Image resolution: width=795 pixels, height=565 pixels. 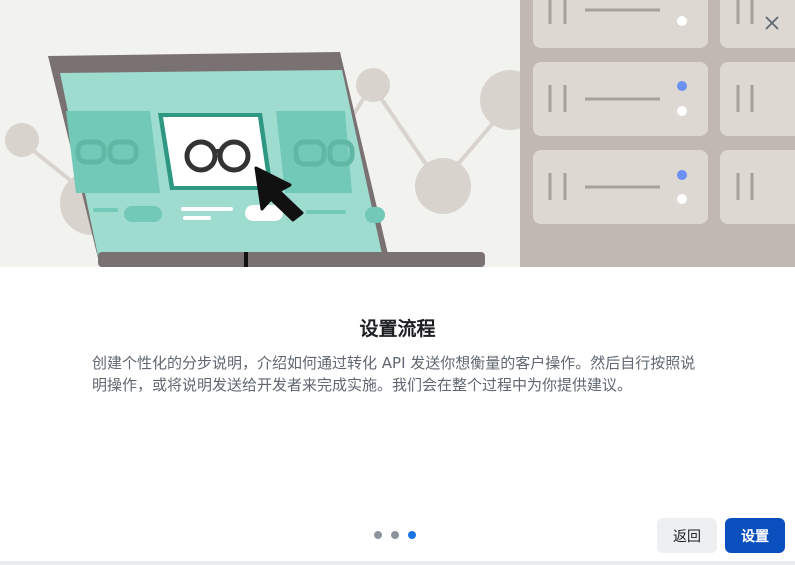 I want to click on setup-button: 设置, so click(x=755, y=535).